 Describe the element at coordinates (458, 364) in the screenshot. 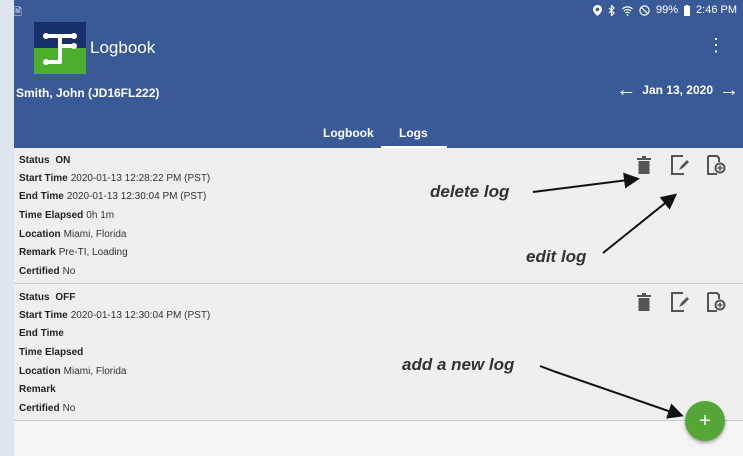

I see `annotation-add-new-log: add a new log` at that location.